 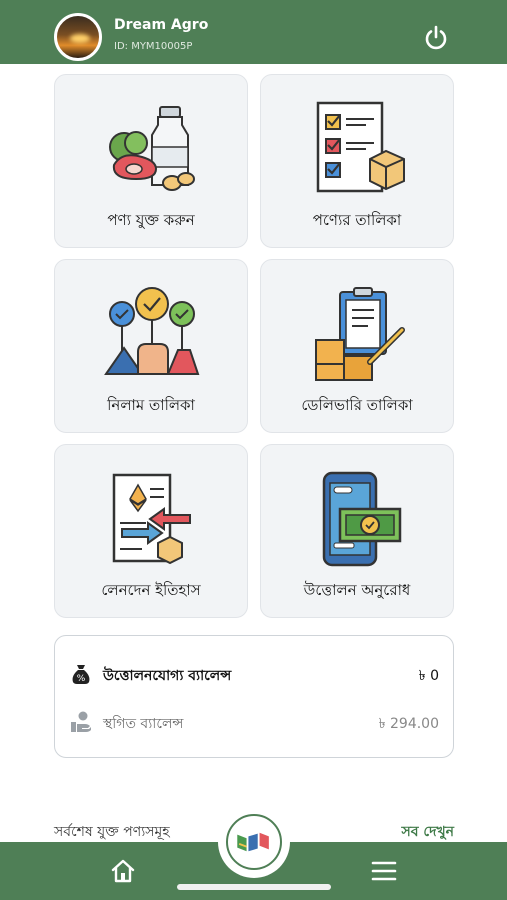 I want to click on hand-coin-icon, so click(x=81, y=721).